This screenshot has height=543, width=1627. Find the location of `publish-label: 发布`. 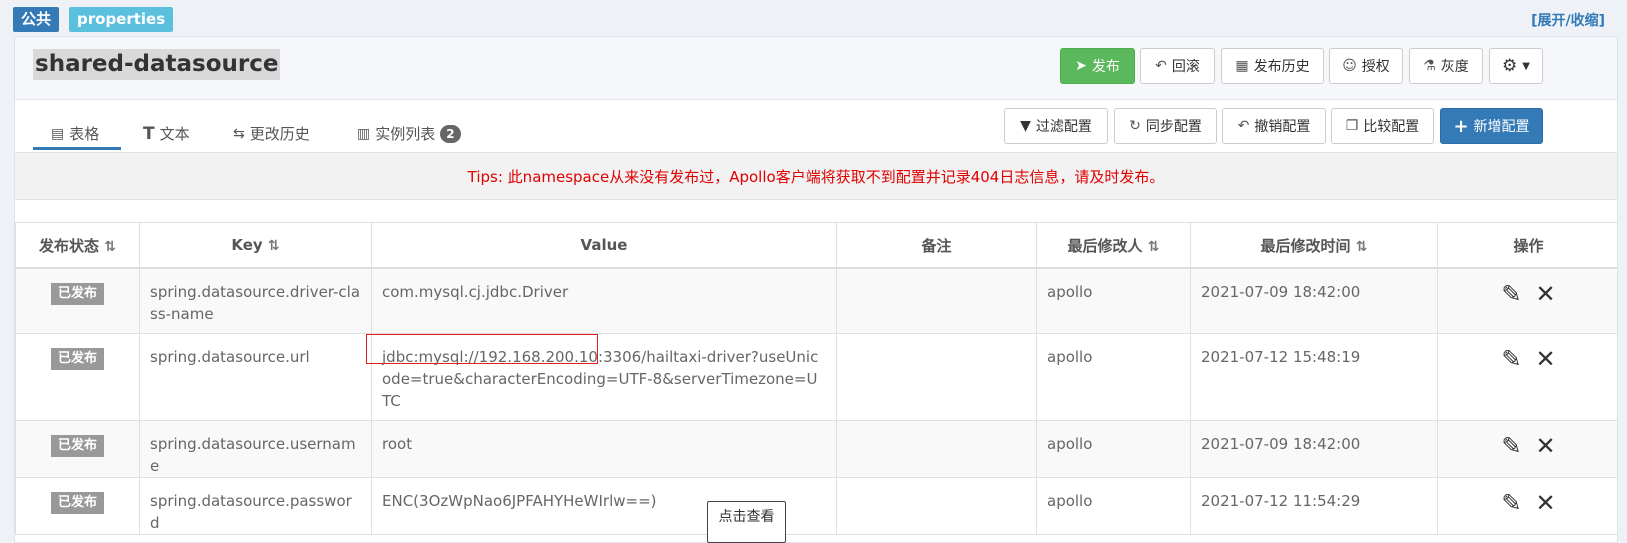

publish-label: 发布 is located at coordinates (1105, 67).